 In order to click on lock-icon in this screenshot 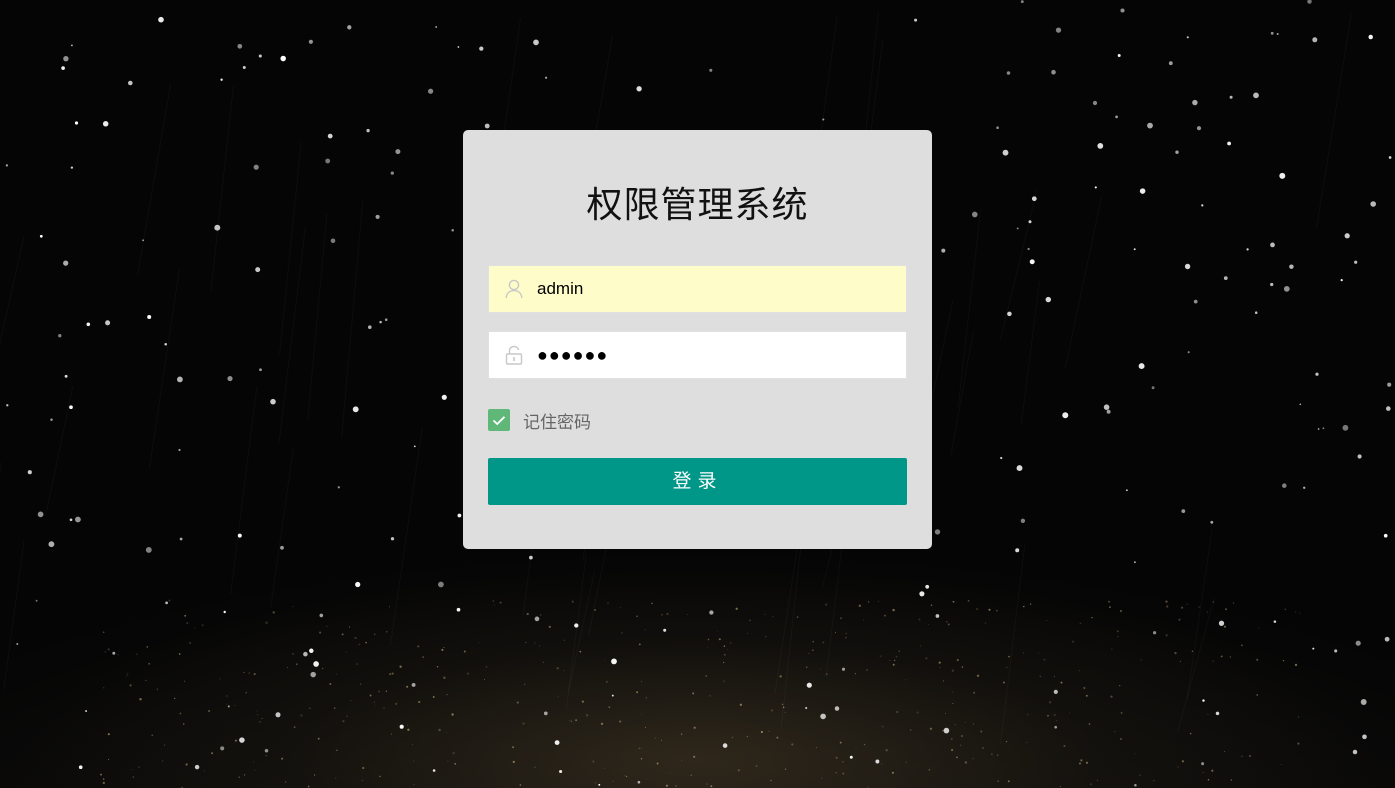, I will do `click(514, 355)`.